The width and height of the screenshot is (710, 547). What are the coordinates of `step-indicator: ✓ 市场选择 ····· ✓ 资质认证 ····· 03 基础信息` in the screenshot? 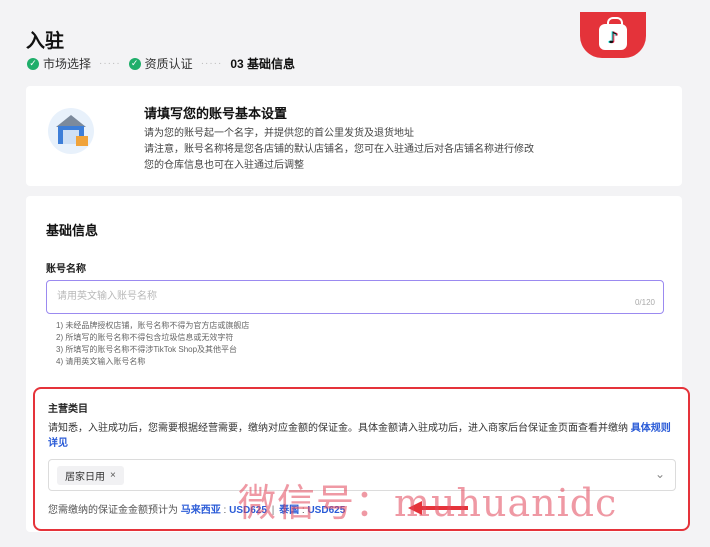 It's located at (161, 63).